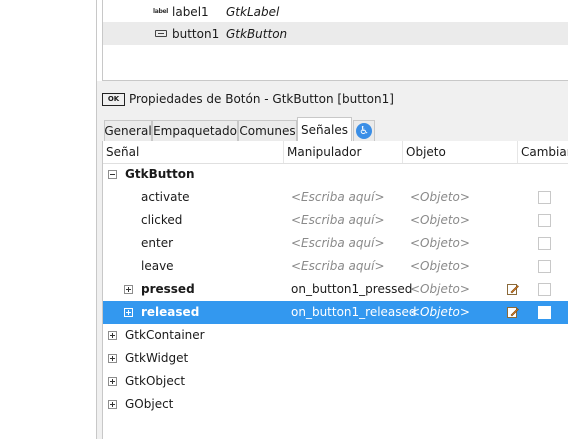 The width and height of the screenshot is (568, 439). Describe the element at coordinates (351, 289) in the screenshot. I see `handler-field: on_button1_pressed` at that location.